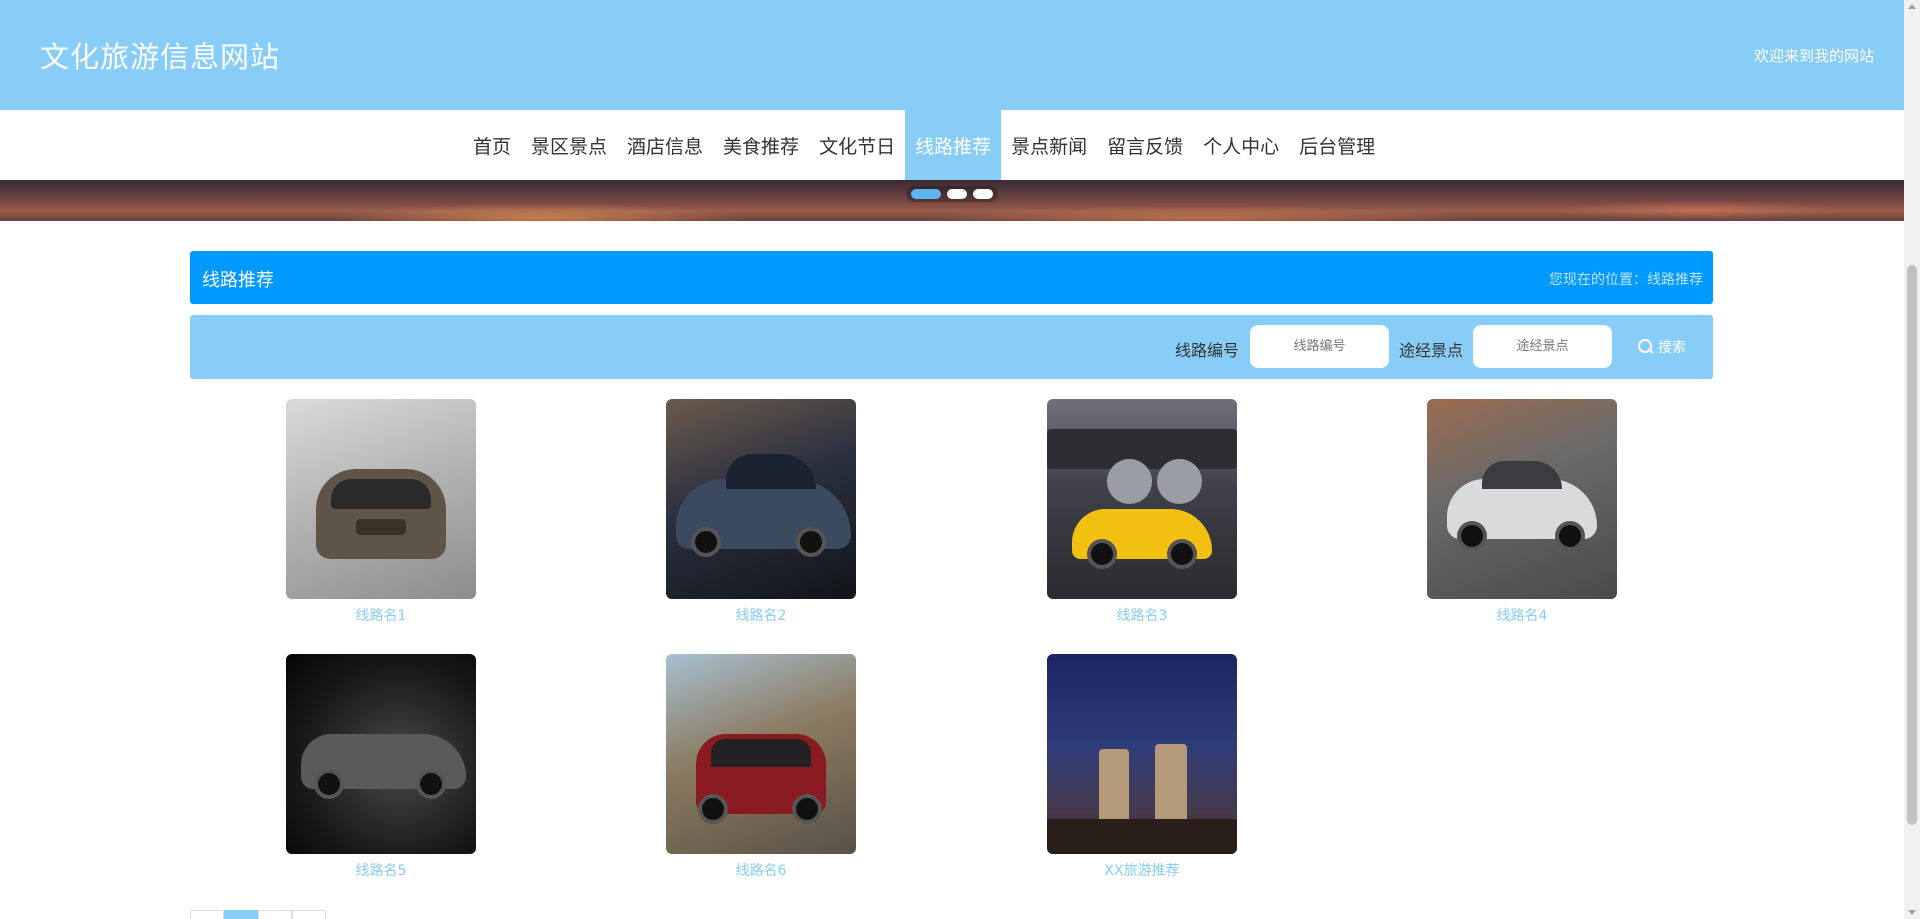 The width and height of the screenshot is (1920, 919). I want to click on route-card: 线路名6, so click(761, 767).